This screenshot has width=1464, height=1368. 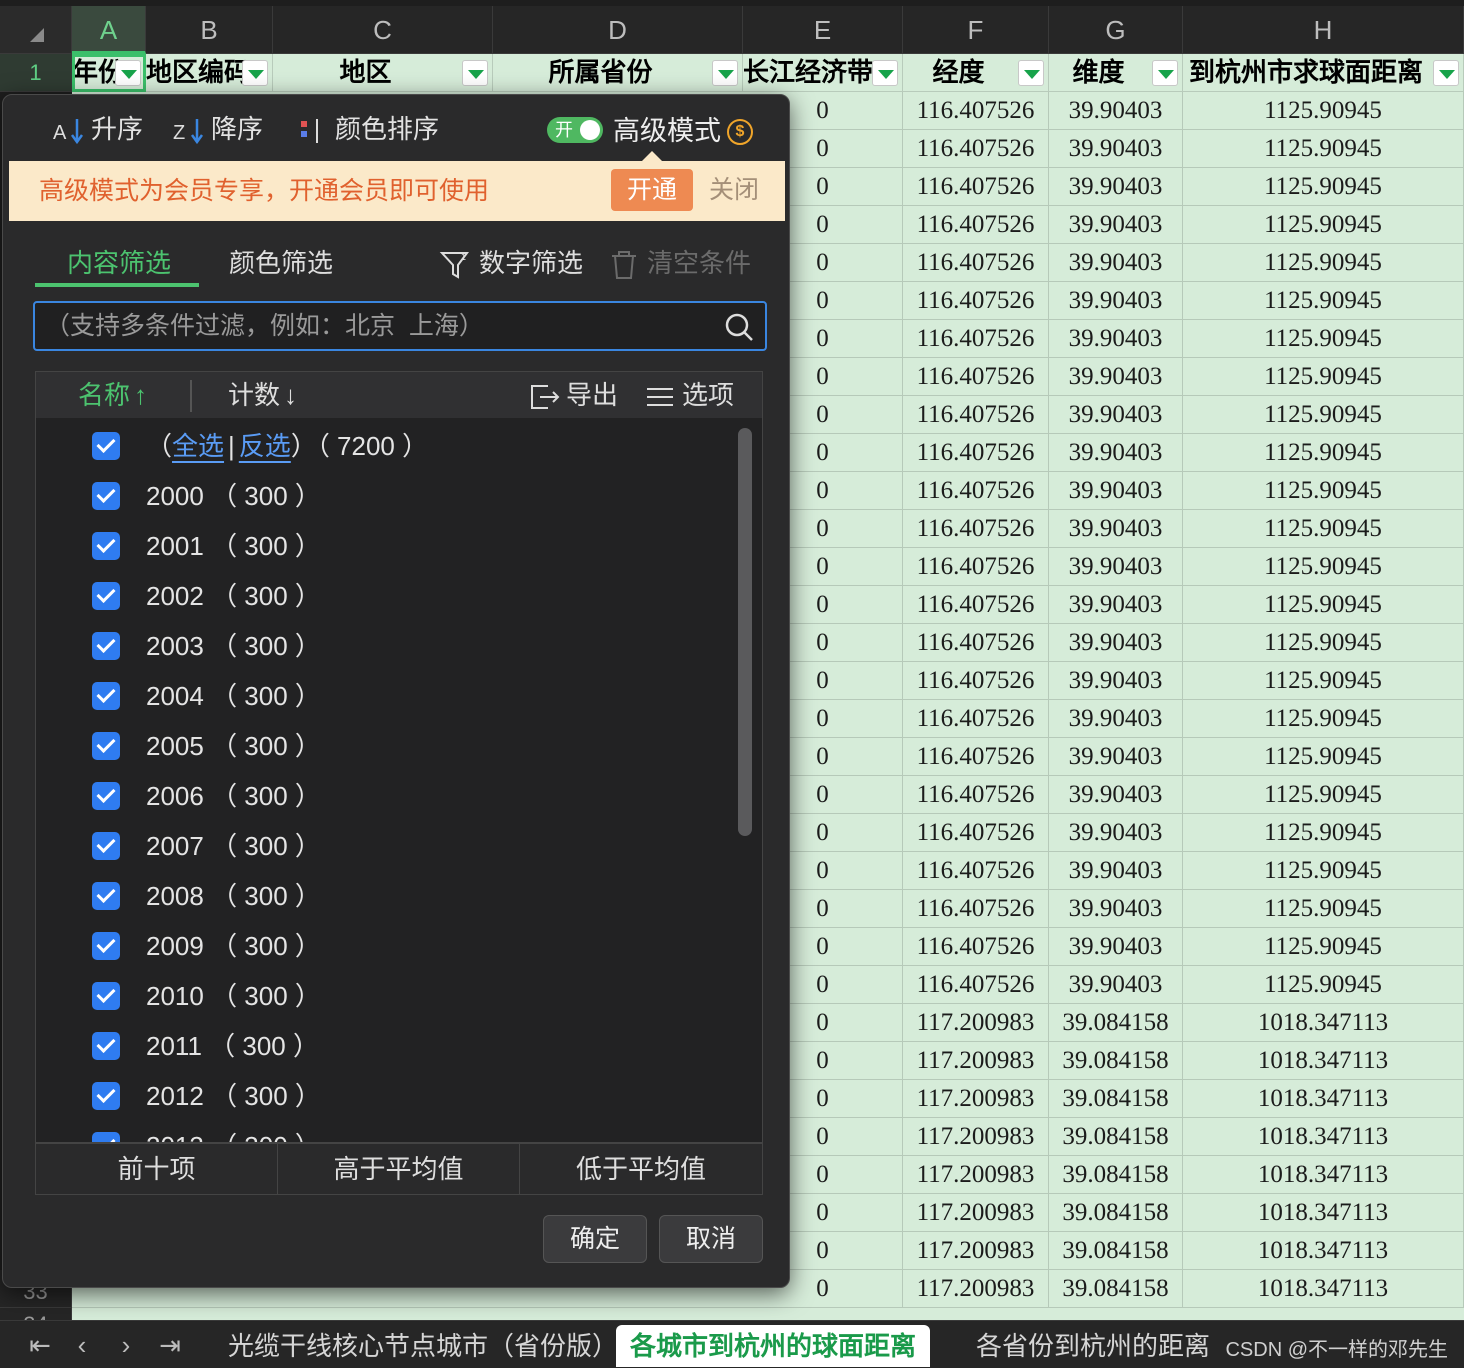 I want to click on sort-ascending-button: A 升序, so click(x=97, y=129).